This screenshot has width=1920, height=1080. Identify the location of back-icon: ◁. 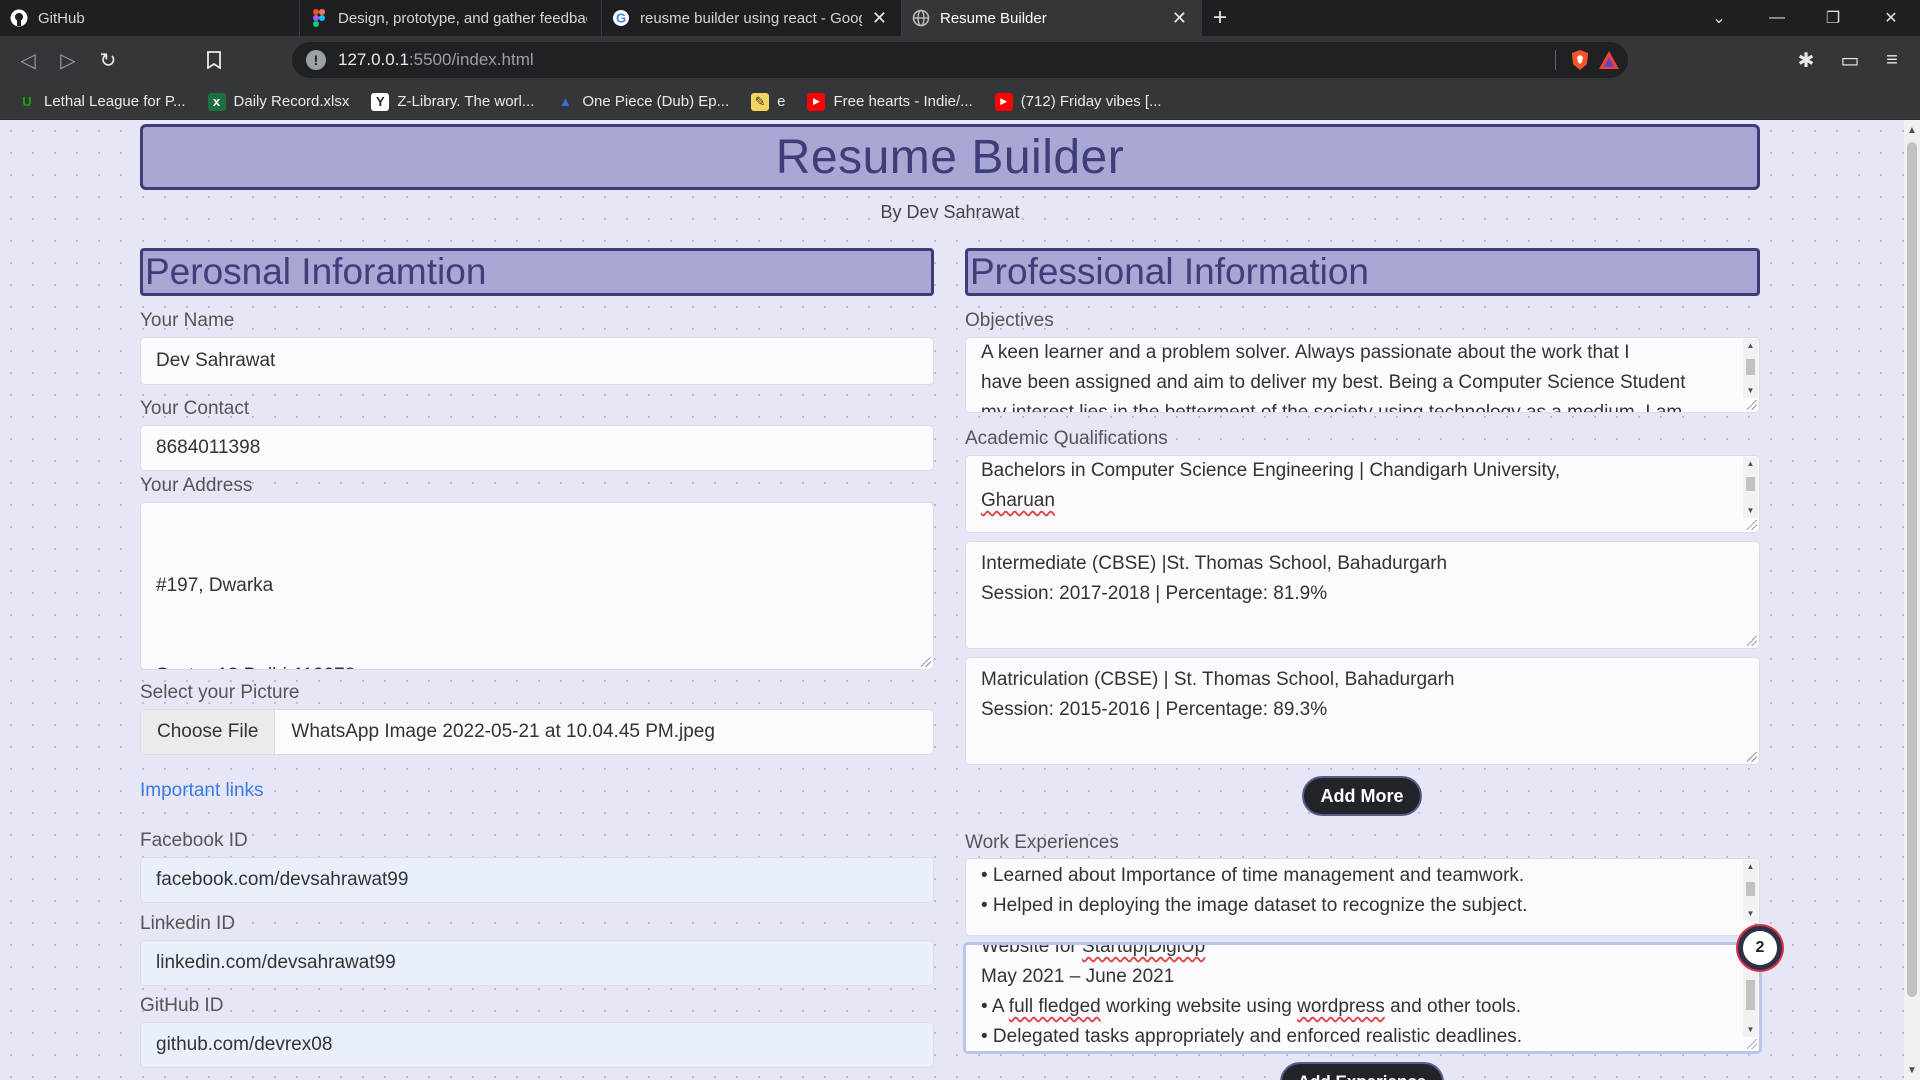
(28, 60).